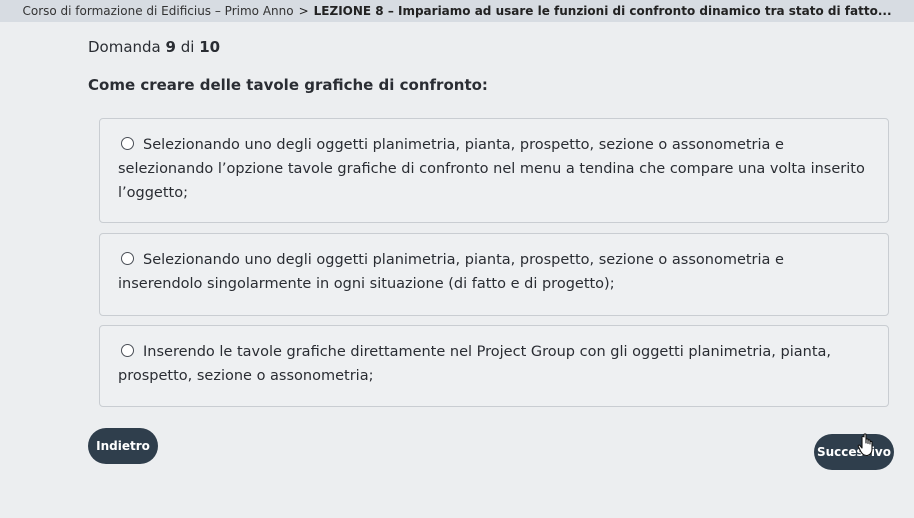 Image resolution: width=914 pixels, height=518 pixels. I want to click on back-button: Indietro, so click(123, 446).